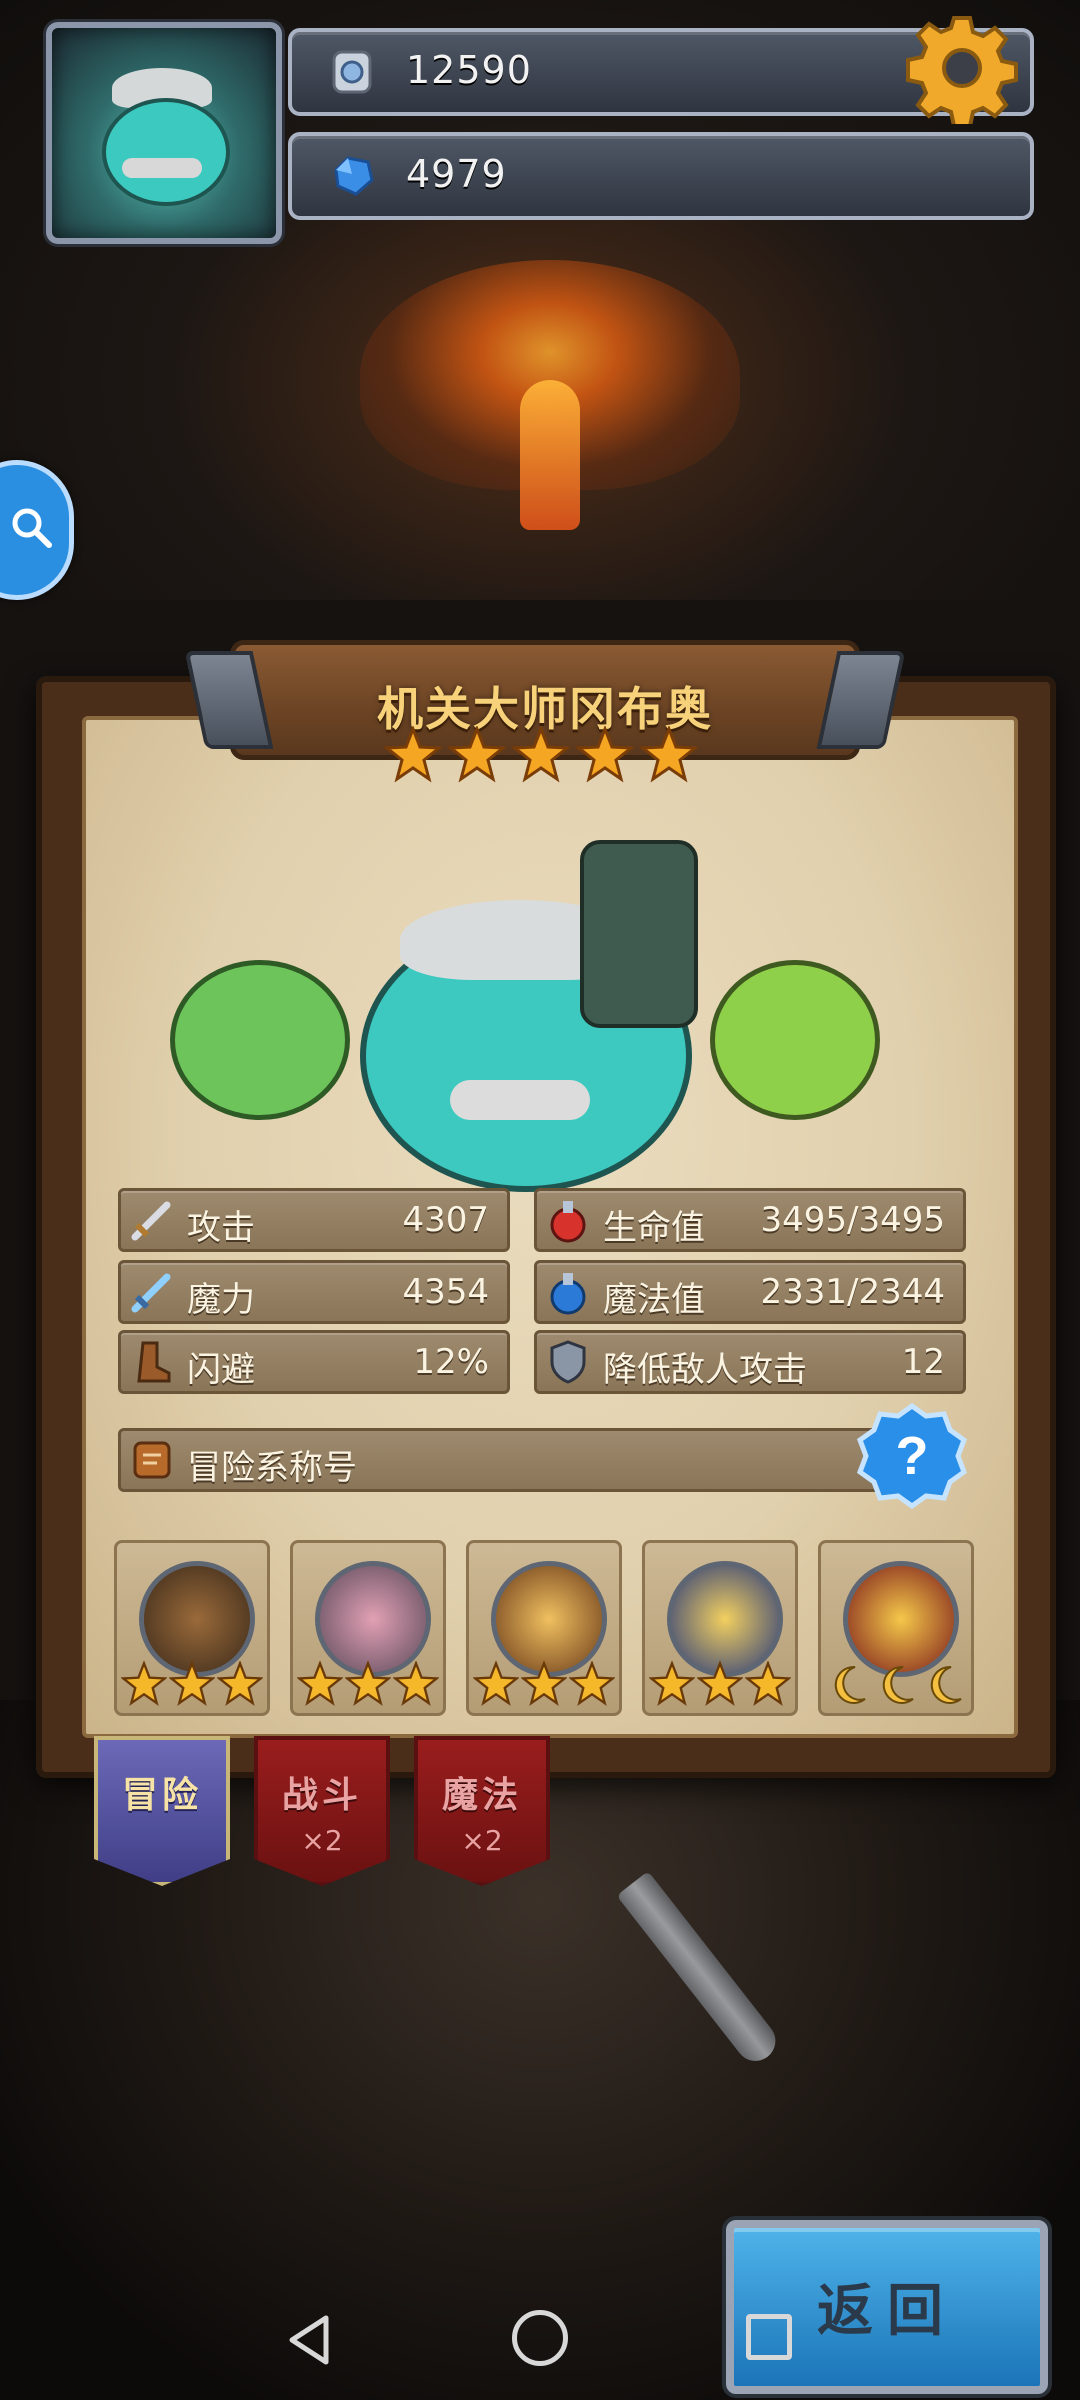 Image resolution: width=1080 pixels, height=2400 pixels. What do you see at coordinates (750, 1362) in the screenshot?
I see `stat-reduce-enemy-attack: 降低敌人攻击 12` at bounding box center [750, 1362].